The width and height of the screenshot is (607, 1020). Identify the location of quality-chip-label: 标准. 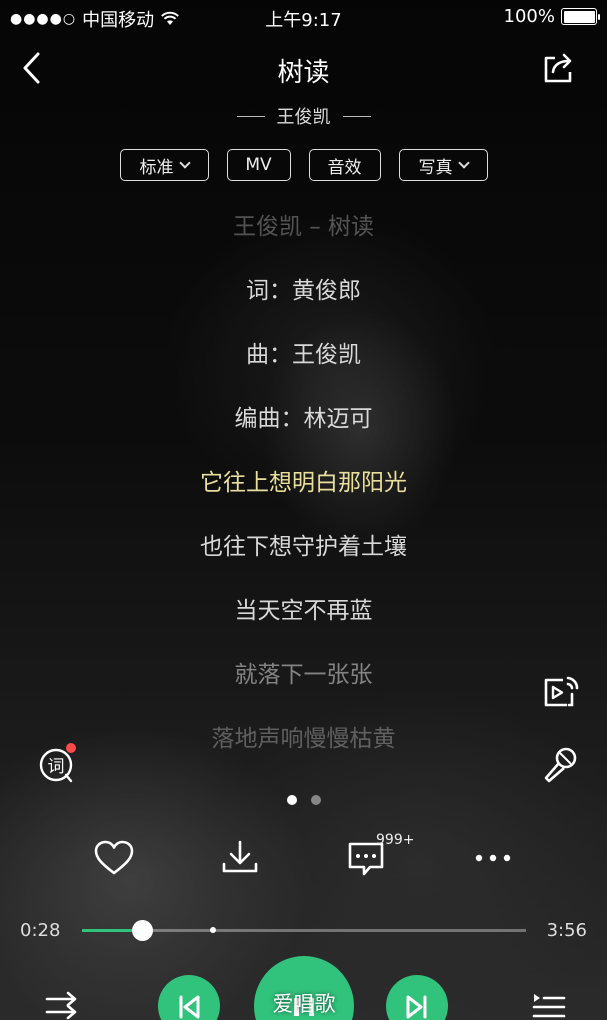
(156, 167).